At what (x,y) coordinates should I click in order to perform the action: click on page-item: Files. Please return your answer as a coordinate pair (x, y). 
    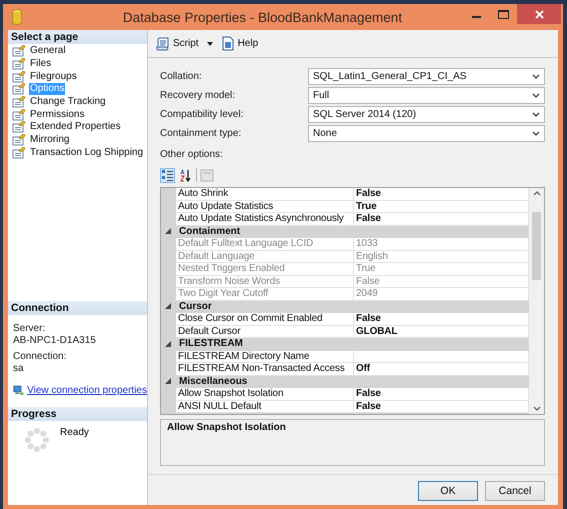
    Looking at the image, I should click on (40, 64).